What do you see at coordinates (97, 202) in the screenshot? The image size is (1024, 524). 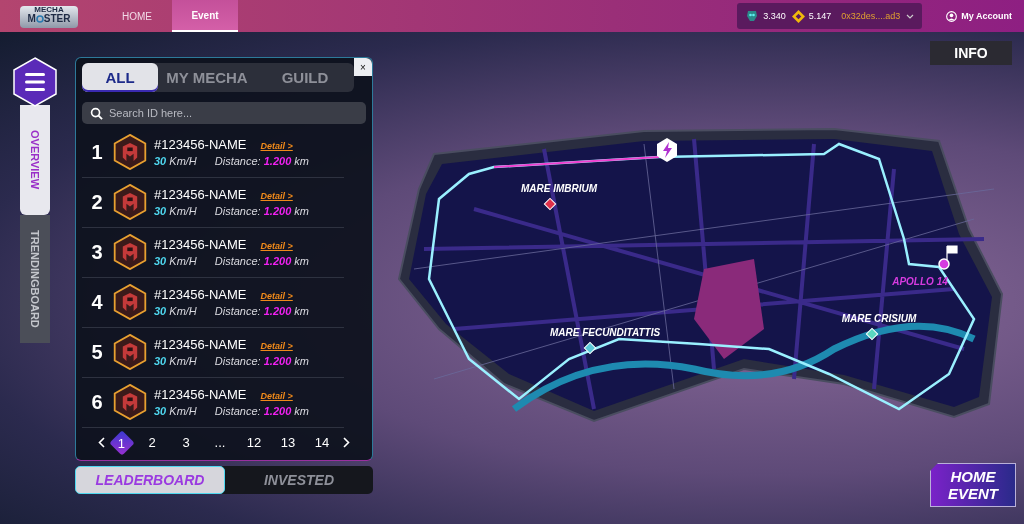 I see `rank-number: 2` at bounding box center [97, 202].